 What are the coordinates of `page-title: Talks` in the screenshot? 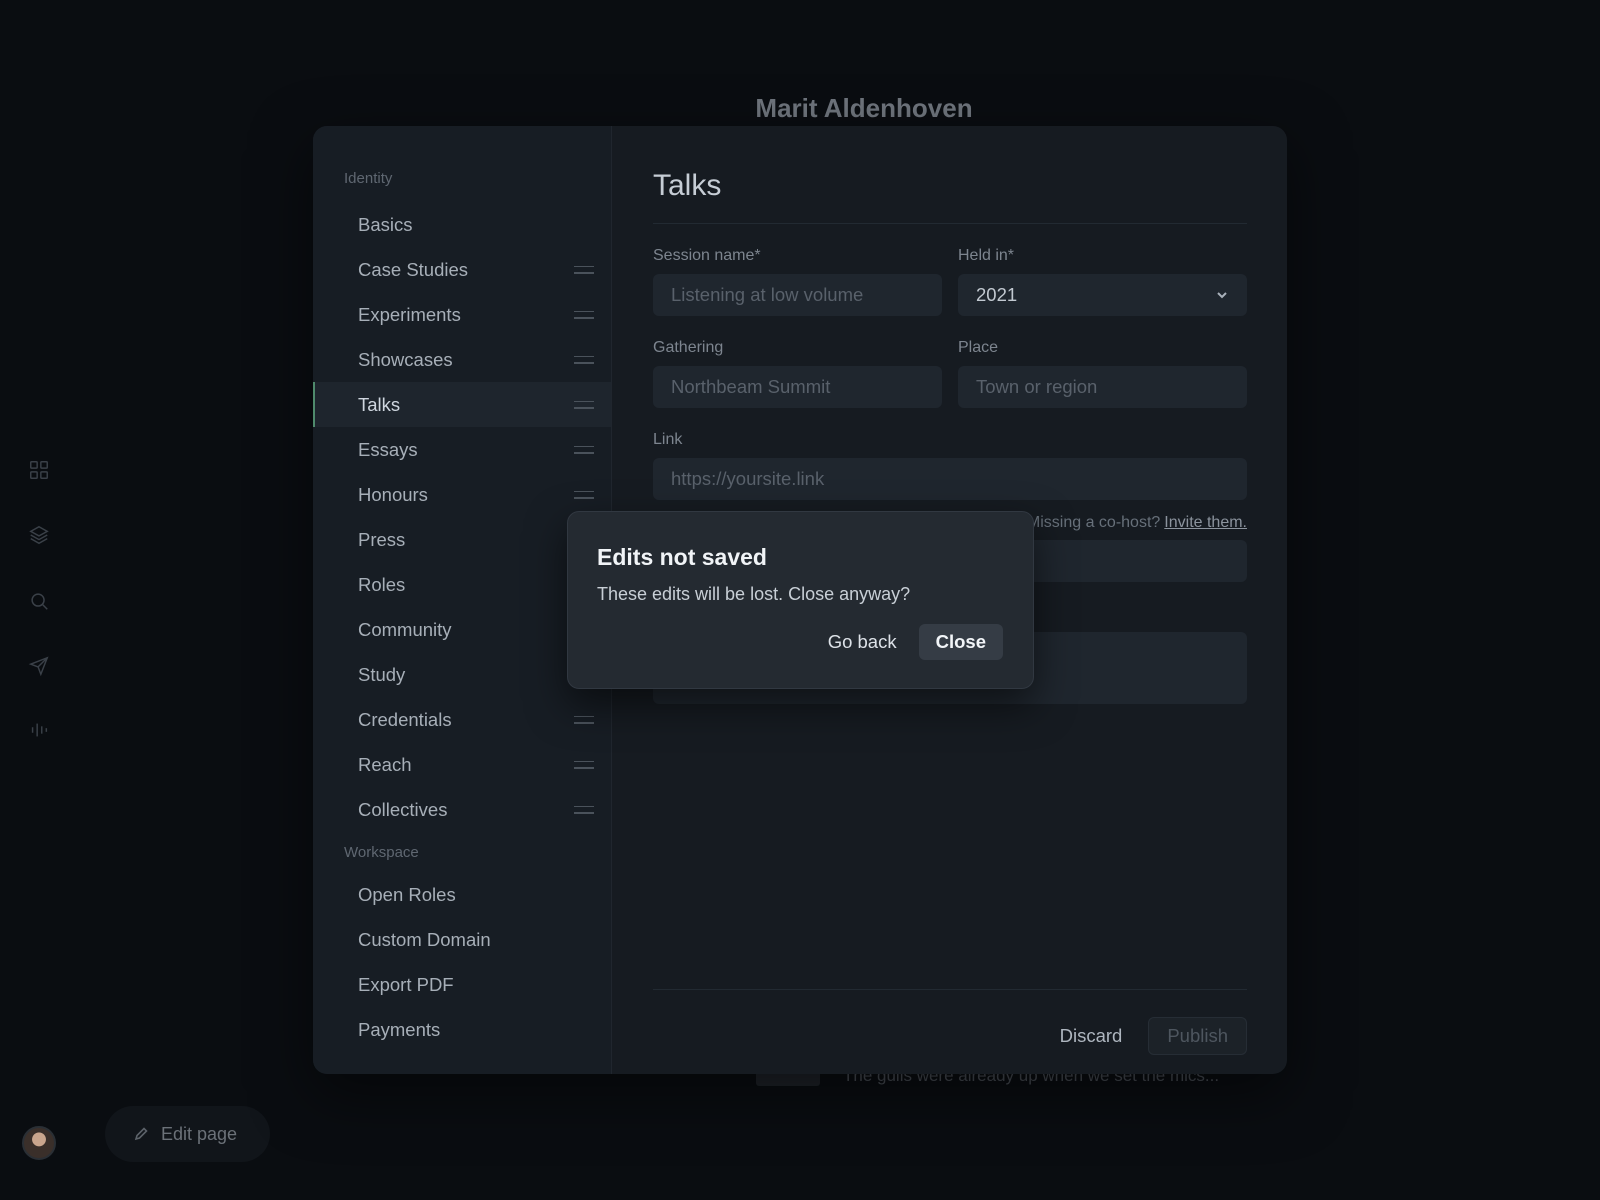 It's located at (687, 185).